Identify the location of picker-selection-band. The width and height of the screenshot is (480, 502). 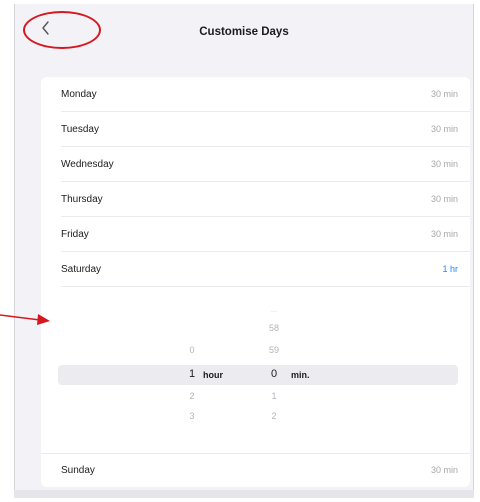
(258, 375).